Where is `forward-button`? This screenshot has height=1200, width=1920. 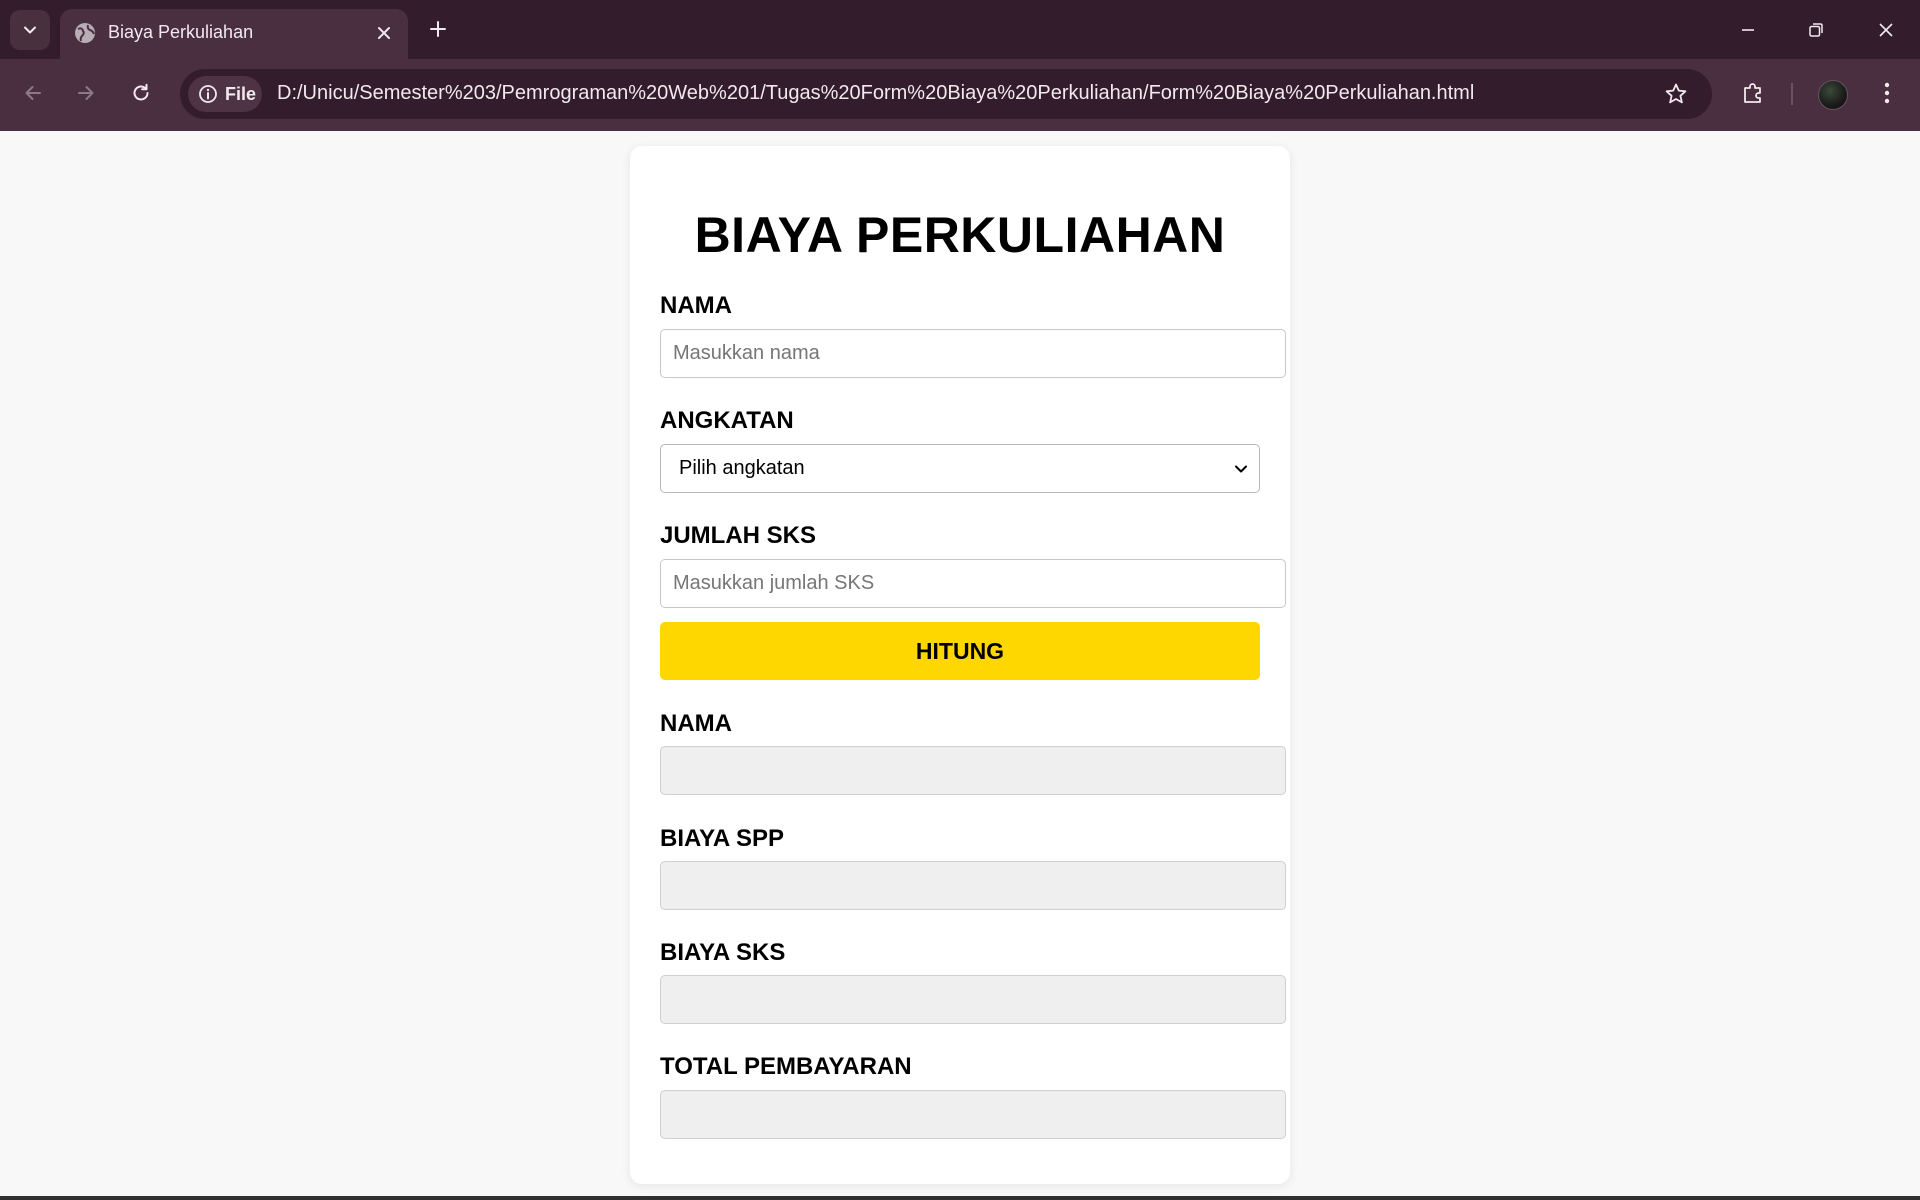
forward-button is located at coordinates (86, 93).